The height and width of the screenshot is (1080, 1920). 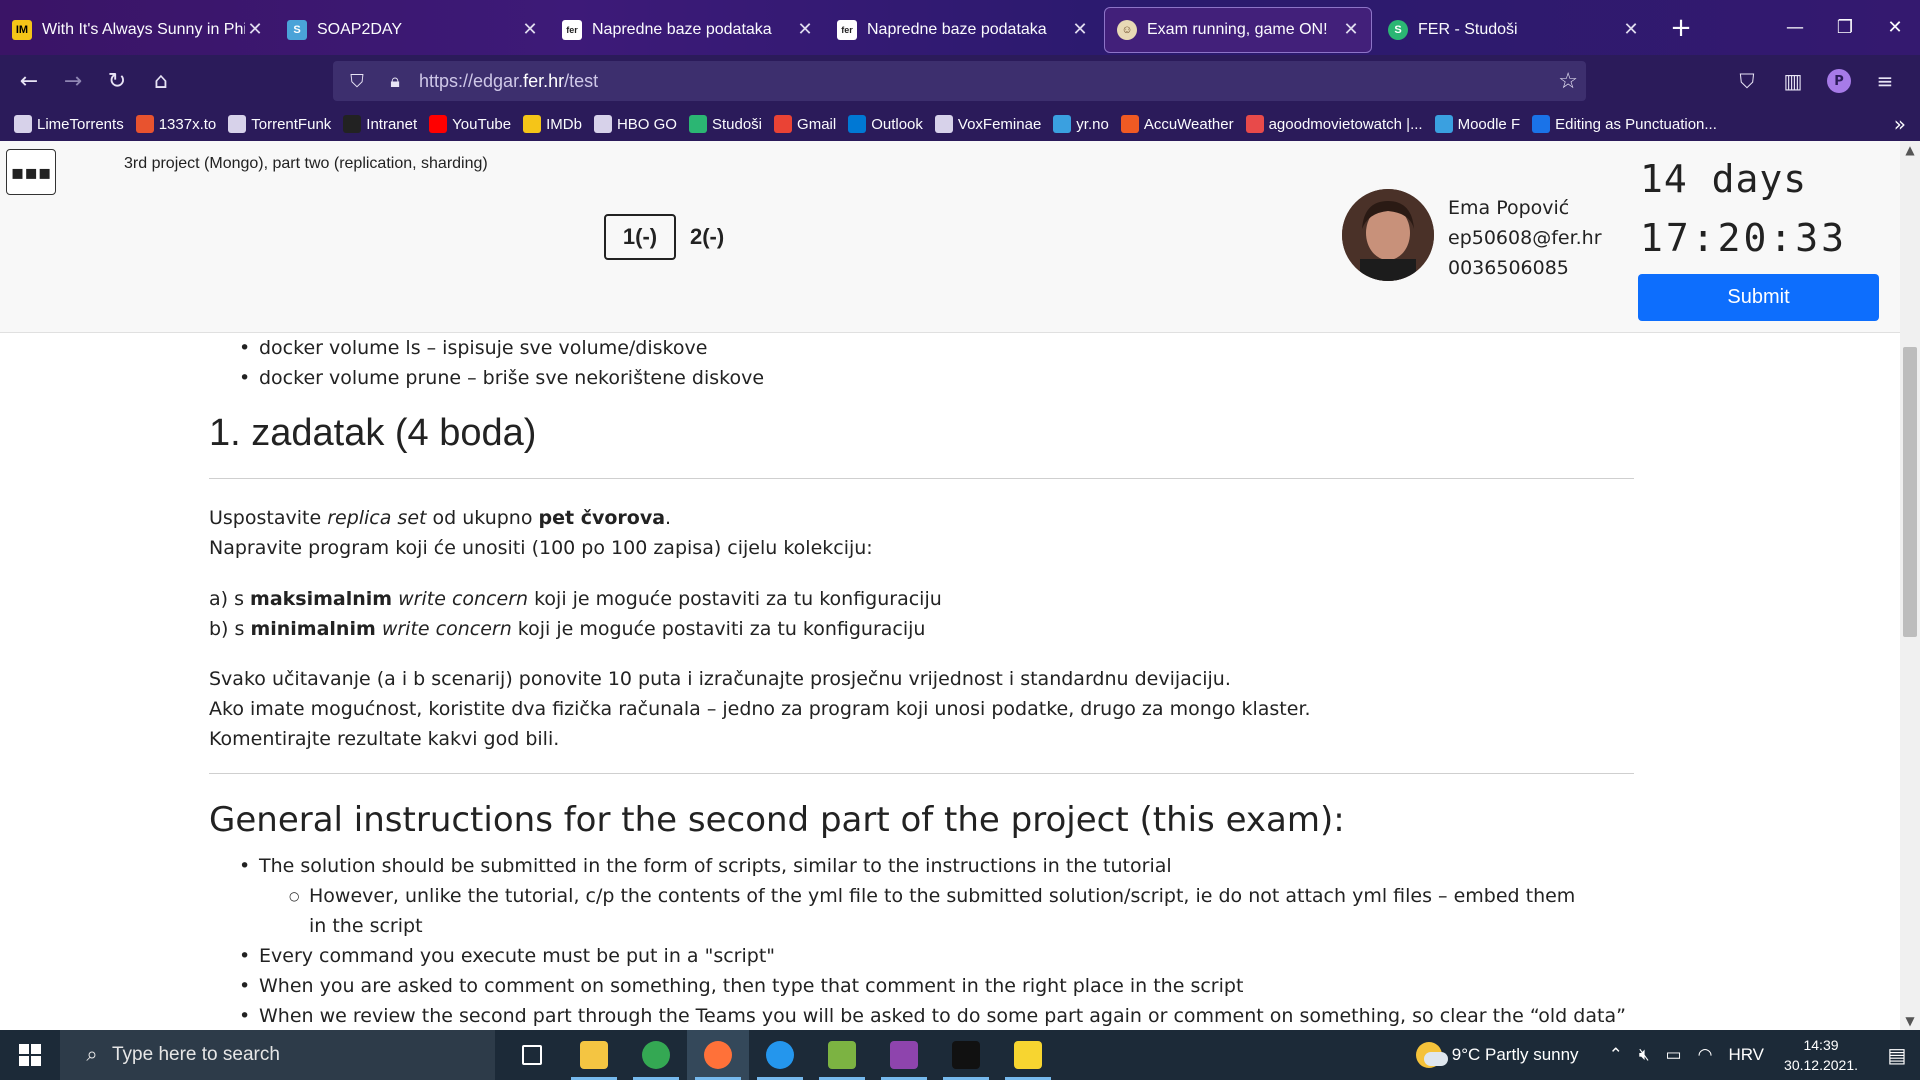 I want to click on apps-grid-button: ▪▪▪, so click(x=31, y=172).